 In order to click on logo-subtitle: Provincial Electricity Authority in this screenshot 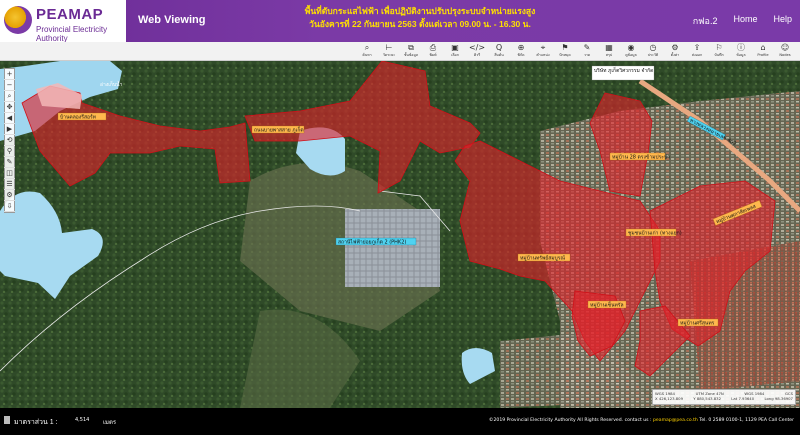, I will do `click(72, 34)`.